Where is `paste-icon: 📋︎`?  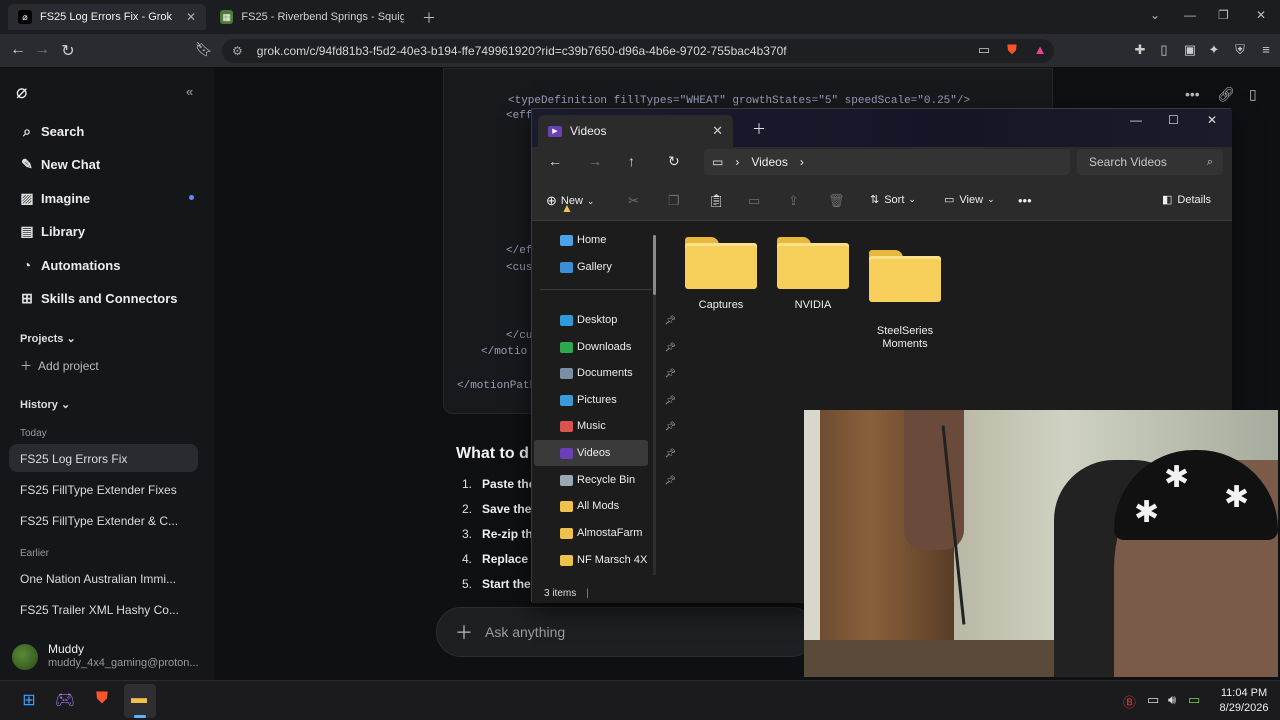
paste-icon: 📋︎ is located at coordinates (716, 201).